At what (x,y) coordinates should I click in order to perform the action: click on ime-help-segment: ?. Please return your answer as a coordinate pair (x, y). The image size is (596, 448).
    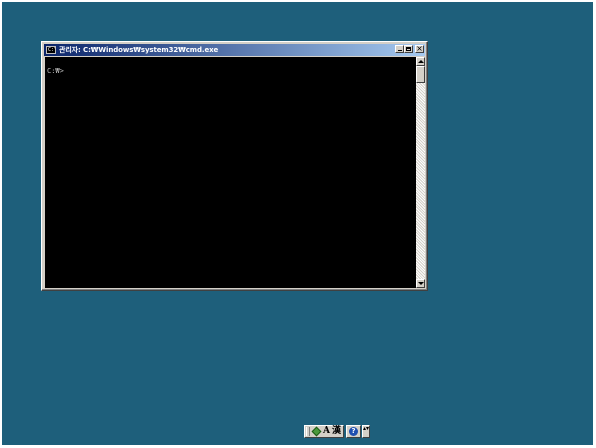
    Looking at the image, I should click on (353, 431).